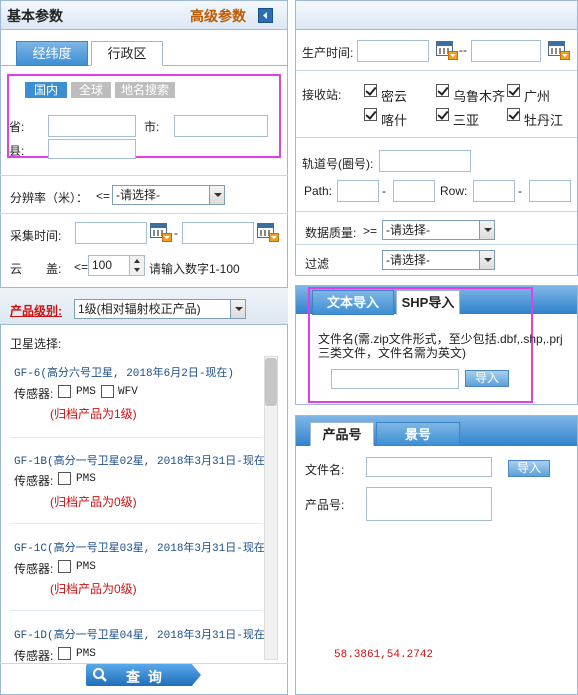 Image resolution: width=578 pixels, height=695 pixels. What do you see at coordinates (36, 311) in the screenshot?
I see `product-level-label: 产品级别:` at bounding box center [36, 311].